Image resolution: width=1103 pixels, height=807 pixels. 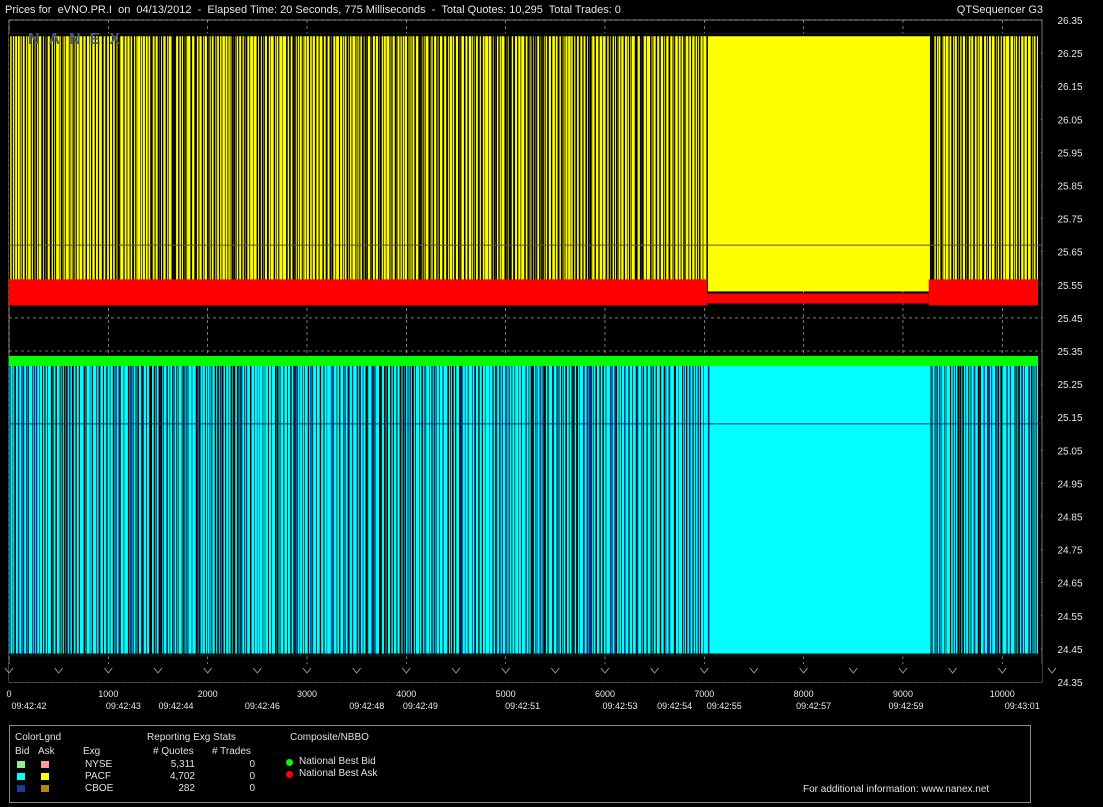 I want to click on national-best-ask-band, so click(x=818, y=298).